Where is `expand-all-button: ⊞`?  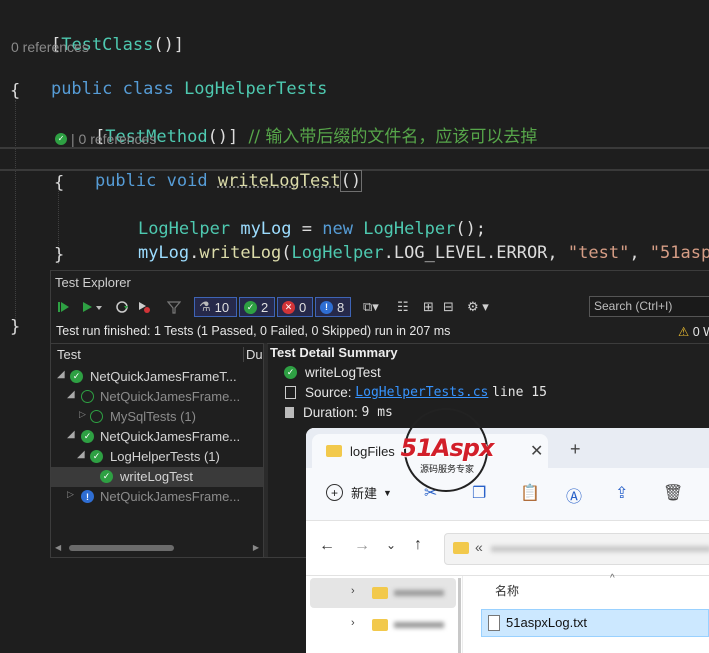 expand-all-button: ⊞ is located at coordinates (428, 307).